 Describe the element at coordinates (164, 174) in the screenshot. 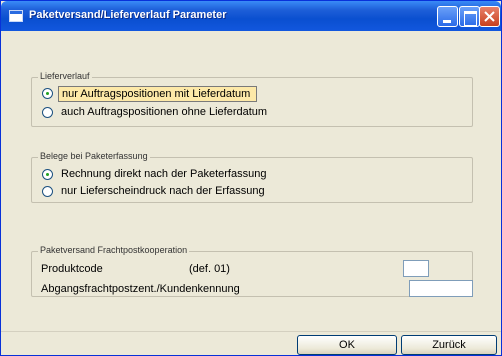

I see `radio-label: Rechnung direkt nach der Paketerfassung` at that location.